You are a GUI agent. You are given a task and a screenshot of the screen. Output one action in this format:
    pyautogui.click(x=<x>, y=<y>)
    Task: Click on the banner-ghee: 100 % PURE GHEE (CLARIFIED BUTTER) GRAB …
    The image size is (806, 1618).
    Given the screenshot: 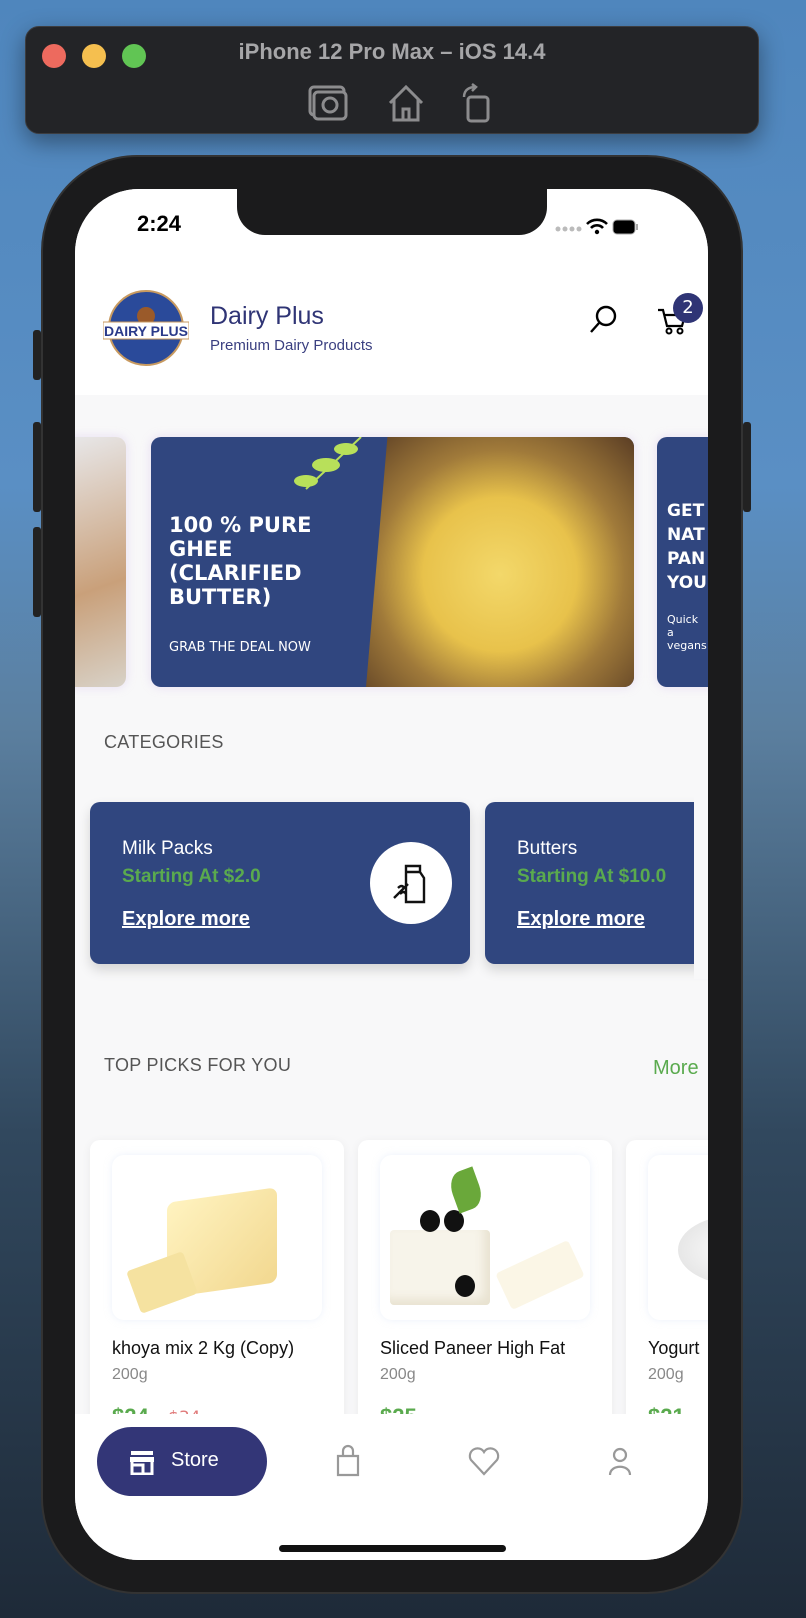 What is the action you would take?
    pyautogui.click(x=392, y=562)
    